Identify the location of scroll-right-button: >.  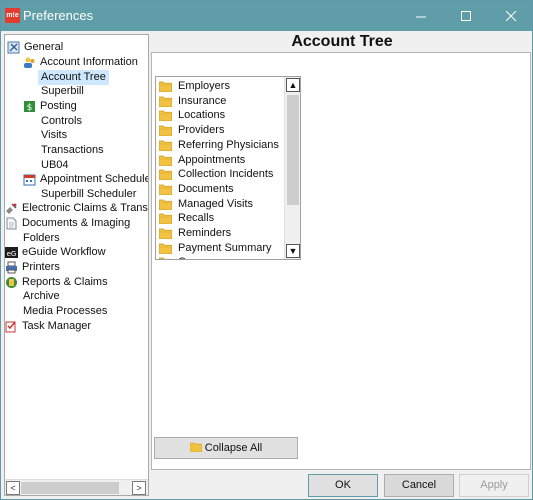
(139, 488).